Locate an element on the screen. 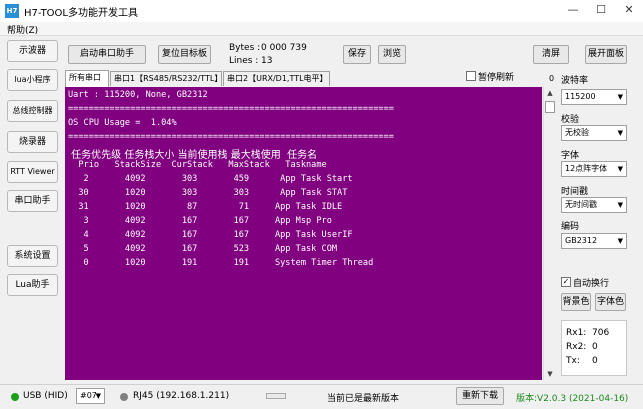 Image resolution: width=643 pixels, height=409 pixels. encoding-value: GB2312 is located at coordinates (581, 240).